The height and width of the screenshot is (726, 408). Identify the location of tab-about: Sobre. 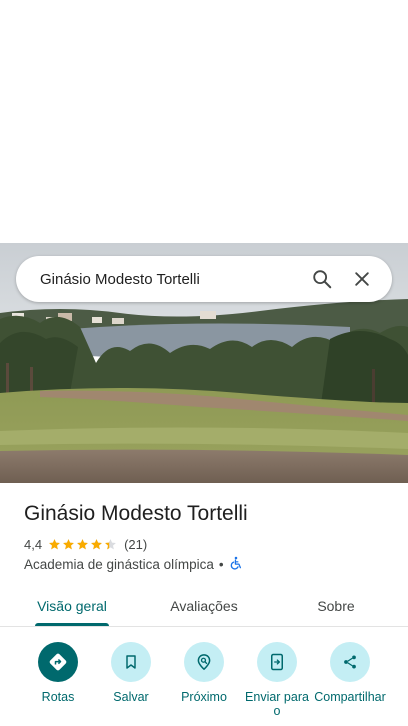
(336, 606).